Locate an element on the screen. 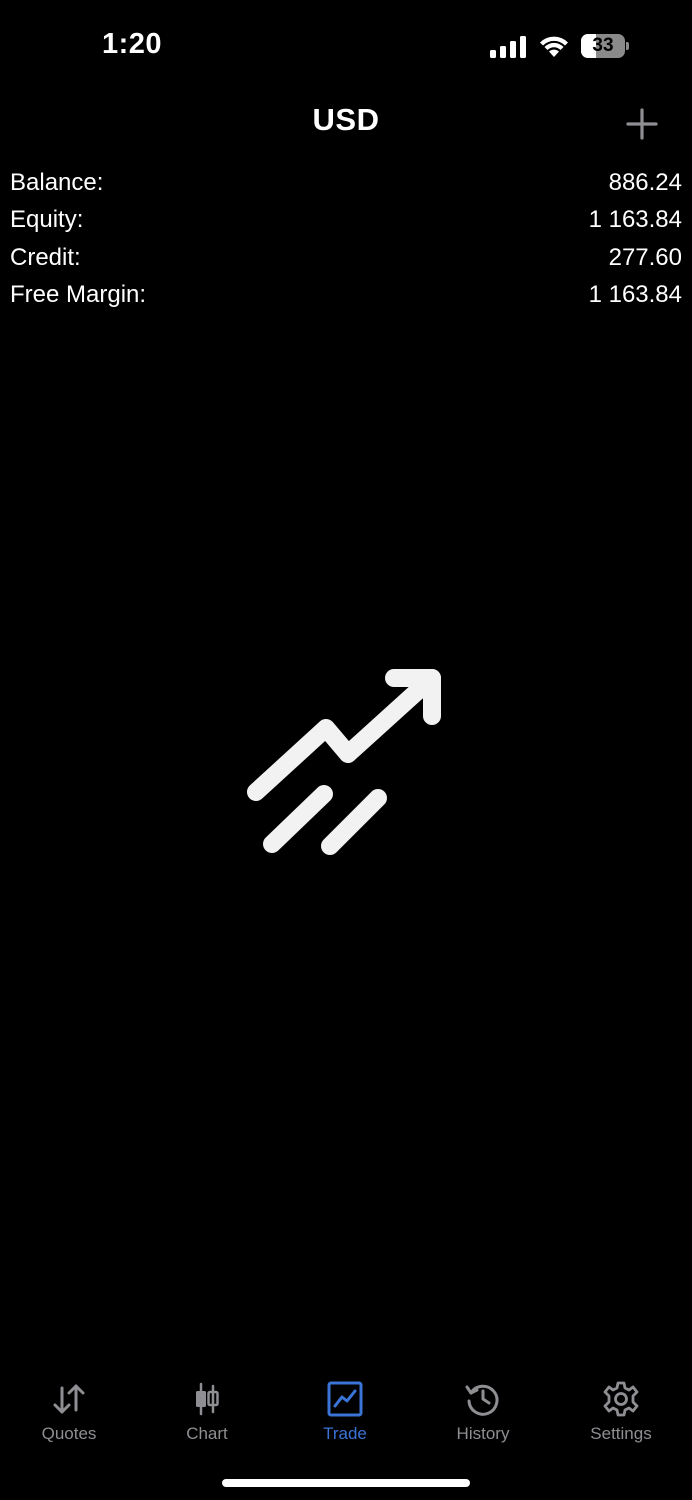  home-indicator is located at coordinates (346, 1483).